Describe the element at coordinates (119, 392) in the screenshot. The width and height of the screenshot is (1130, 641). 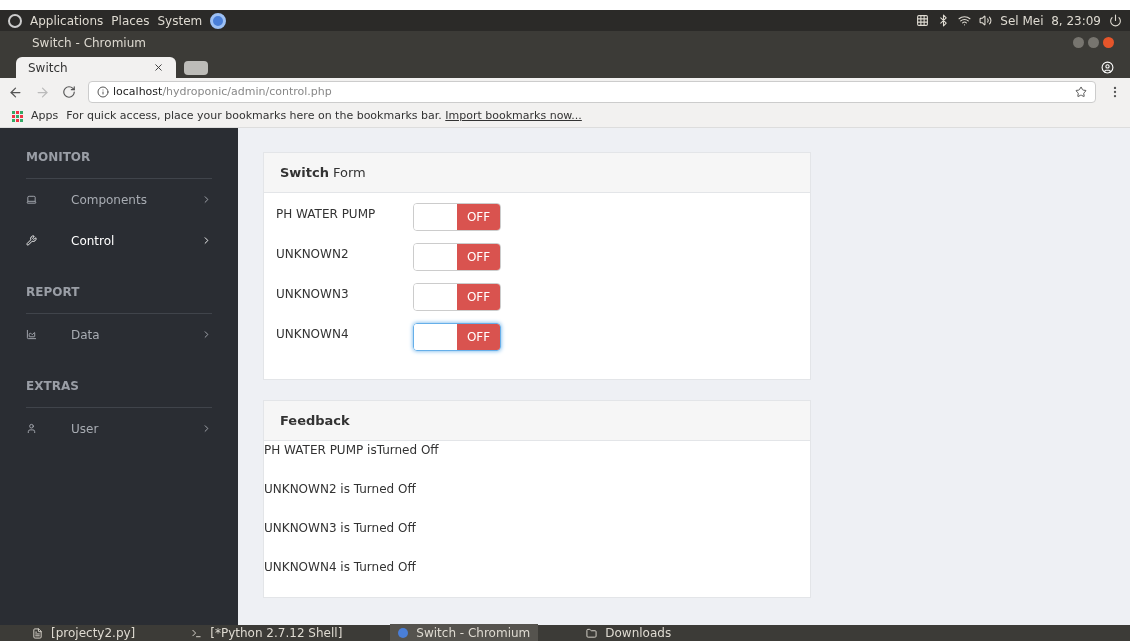
I see `sidebar-heading: EXTRAS` at that location.